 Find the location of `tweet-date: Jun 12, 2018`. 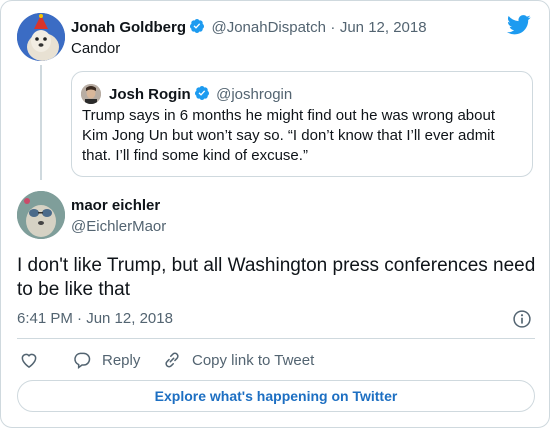

tweet-date: Jun 12, 2018 is located at coordinates (383, 27).